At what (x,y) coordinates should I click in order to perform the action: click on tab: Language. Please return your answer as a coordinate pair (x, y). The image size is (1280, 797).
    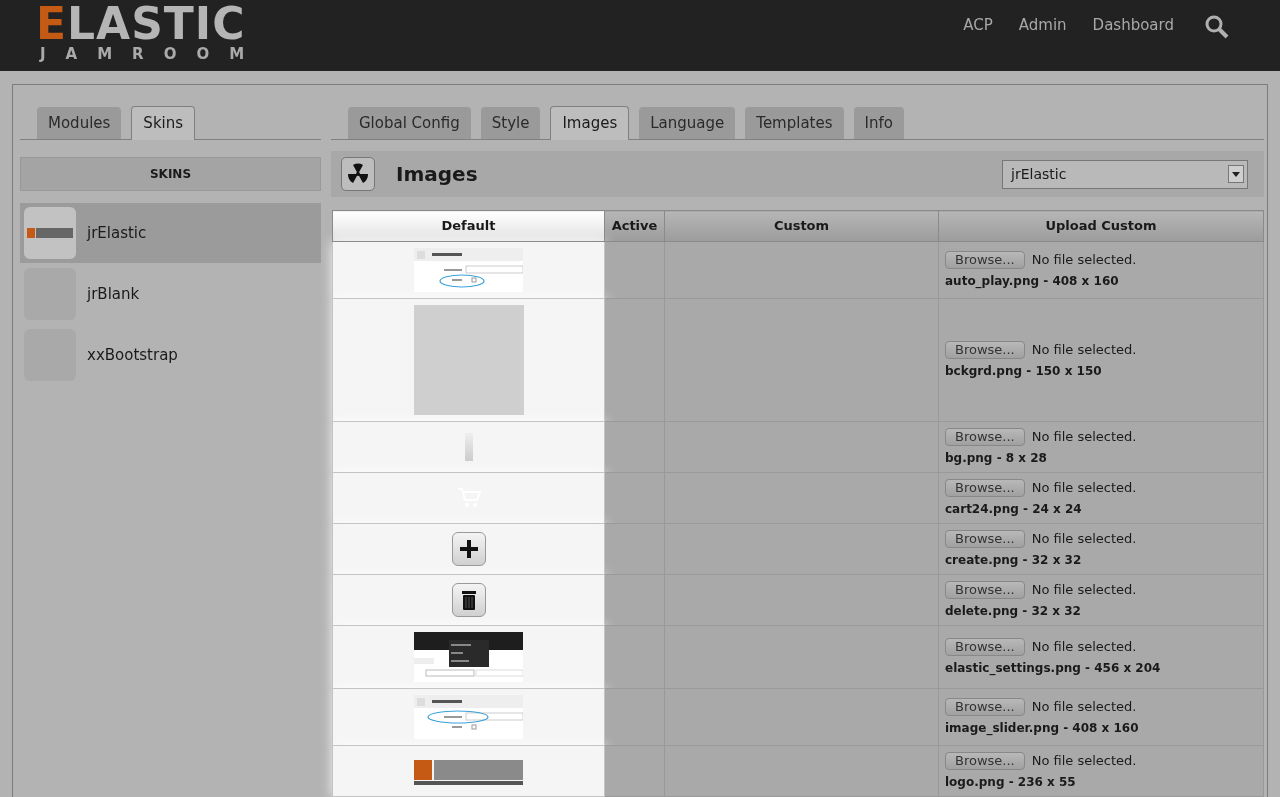
    Looking at the image, I should click on (687, 123).